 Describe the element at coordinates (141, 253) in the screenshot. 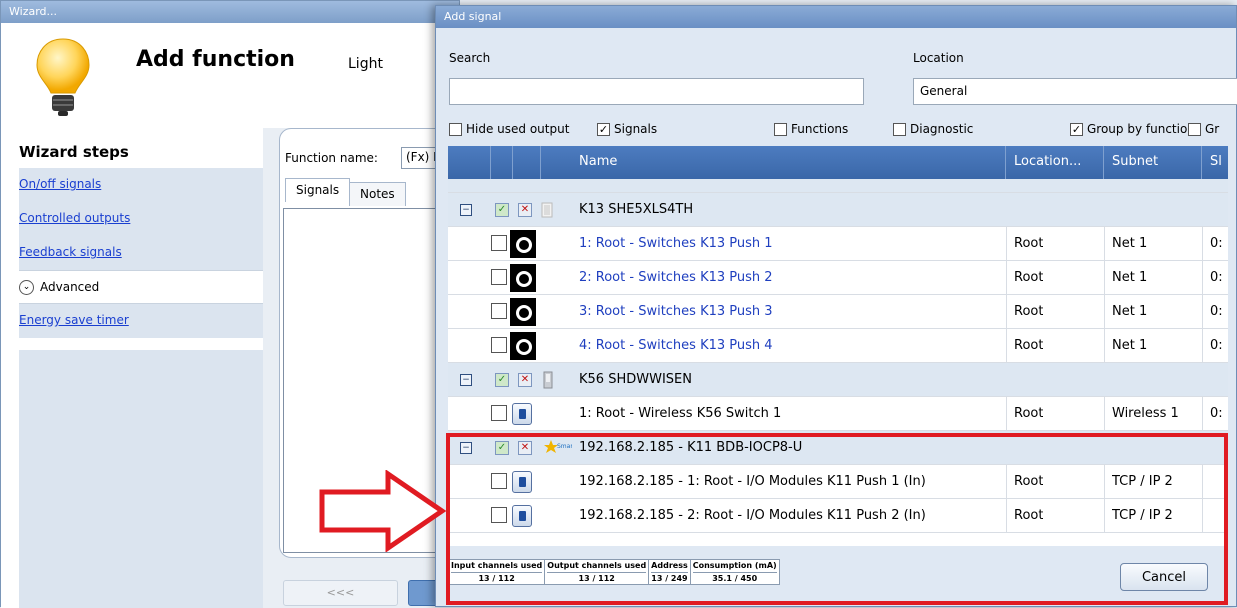

I see `step-feedback-signals: Feedback signals` at that location.